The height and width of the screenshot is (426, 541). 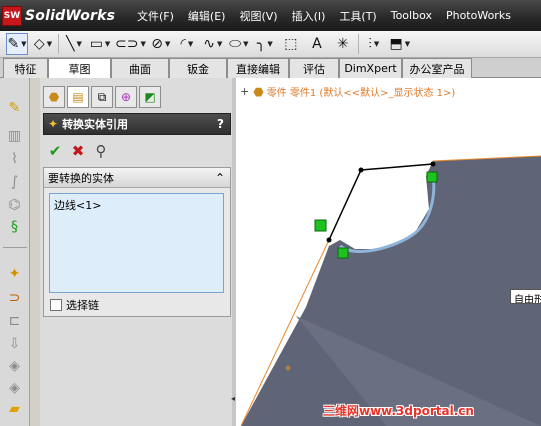 What do you see at coordinates (14, 204) in the screenshot?
I see `loft-icon: ⌬` at bounding box center [14, 204].